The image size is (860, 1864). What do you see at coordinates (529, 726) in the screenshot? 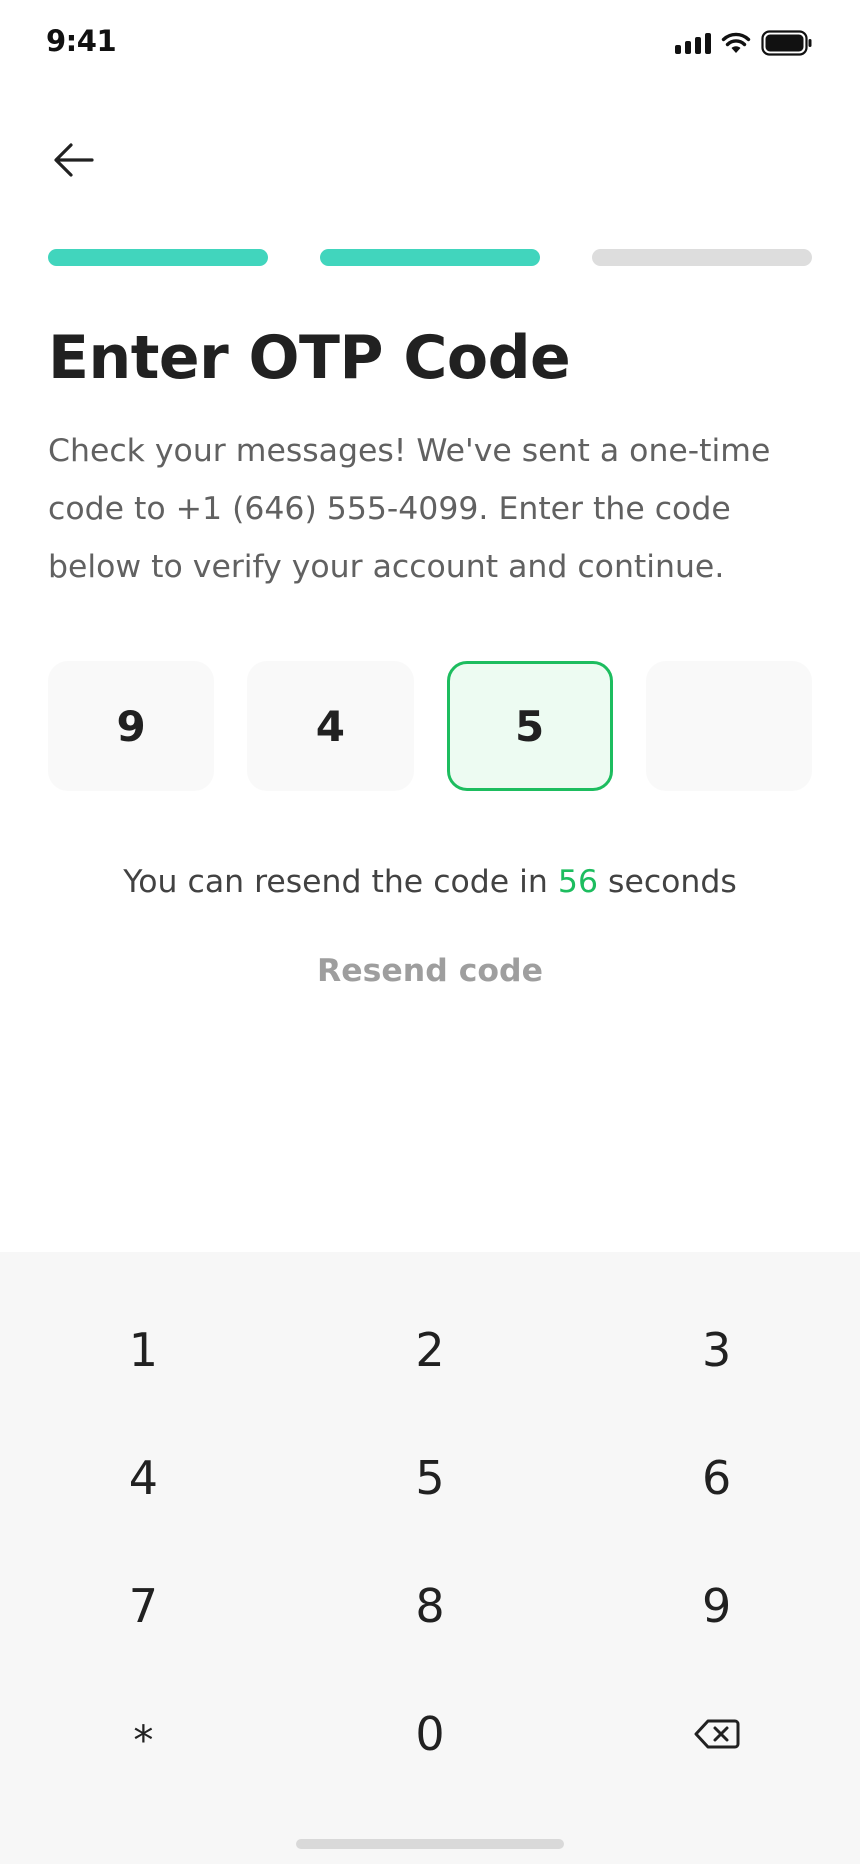
I see `otp-digit-3: 5` at bounding box center [529, 726].